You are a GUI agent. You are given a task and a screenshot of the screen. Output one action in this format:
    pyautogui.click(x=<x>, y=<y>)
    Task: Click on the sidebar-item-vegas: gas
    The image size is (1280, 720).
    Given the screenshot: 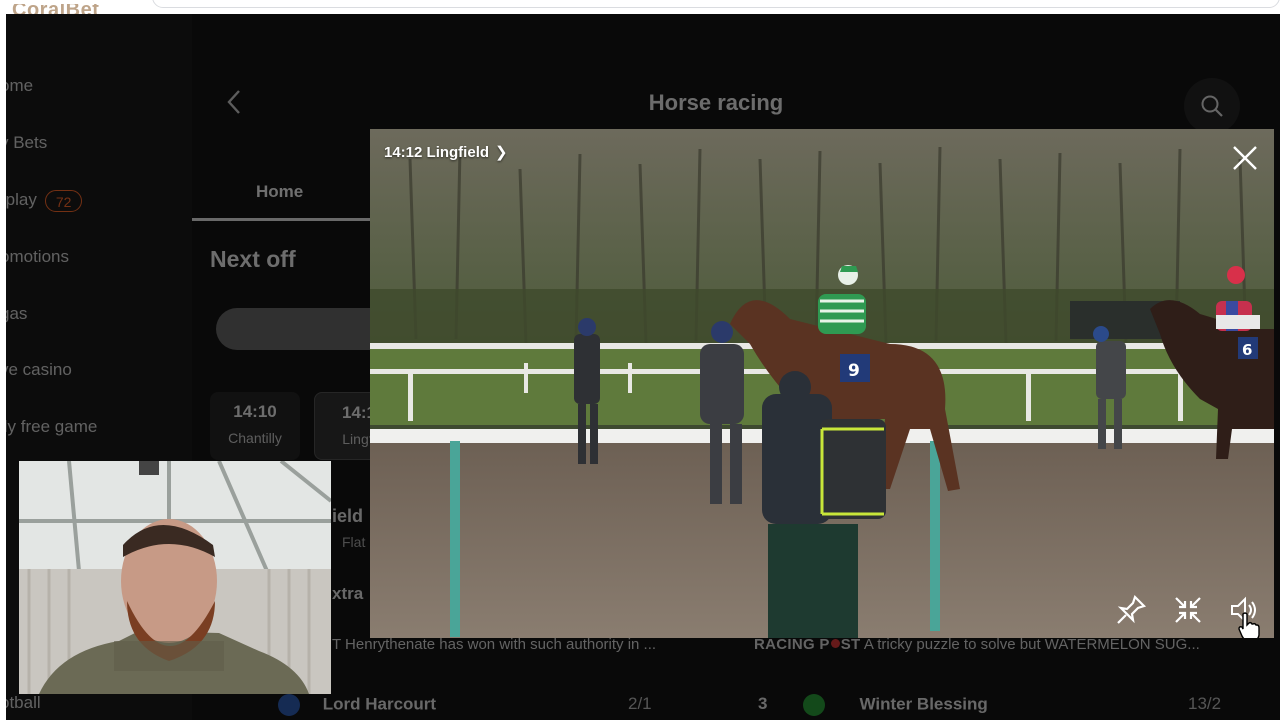 What is the action you would take?
    pyautogui.click(x=16, y=314)
    